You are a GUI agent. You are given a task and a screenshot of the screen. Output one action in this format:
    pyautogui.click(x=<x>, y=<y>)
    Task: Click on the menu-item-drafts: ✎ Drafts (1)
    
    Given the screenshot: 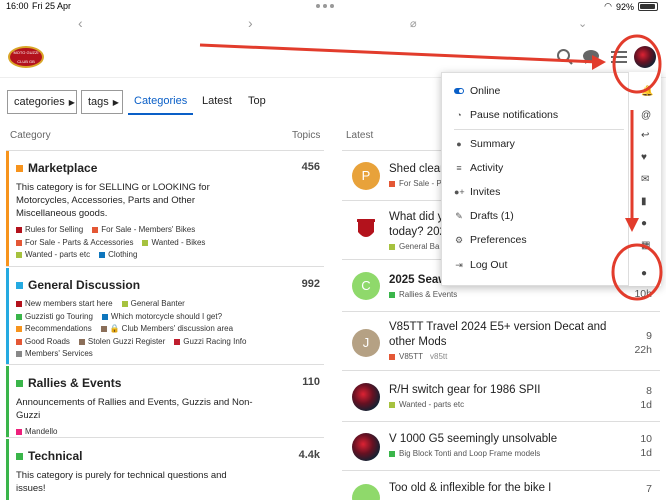 What is the action you would take?
    pyautogui.click(x=484, y=216)
    